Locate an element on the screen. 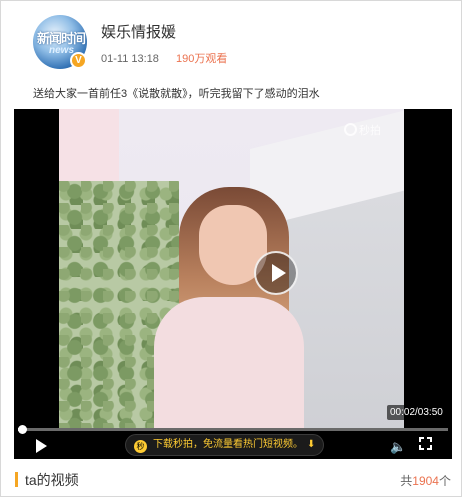  post-meta: 01-11 13:18 190万观看 is located at coordinates (164, 58).